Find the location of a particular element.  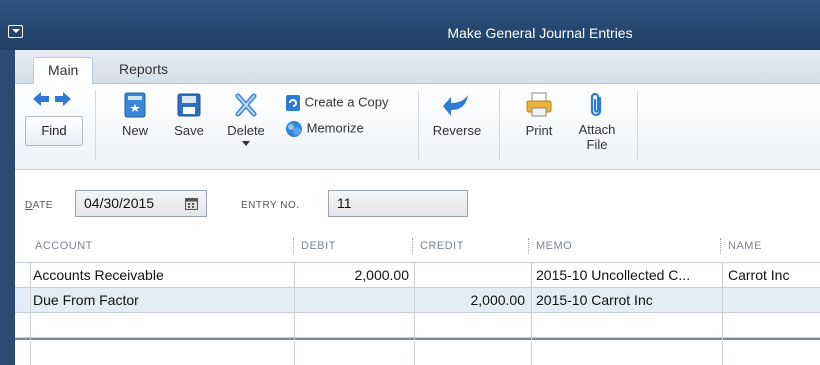

copy-document-icon is located at coordinates (293, 103).